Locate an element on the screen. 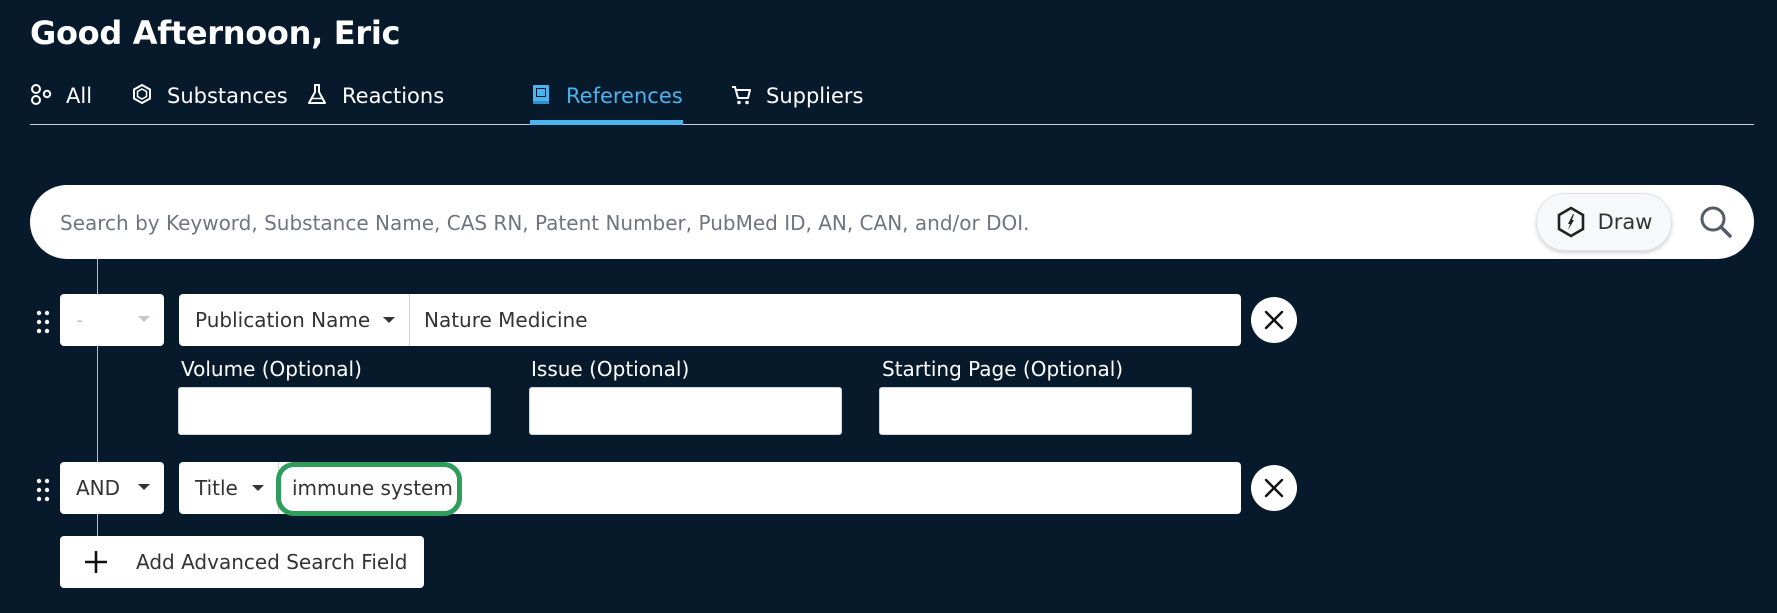  draw-structure-icon is located at coordinates (1570, 222).